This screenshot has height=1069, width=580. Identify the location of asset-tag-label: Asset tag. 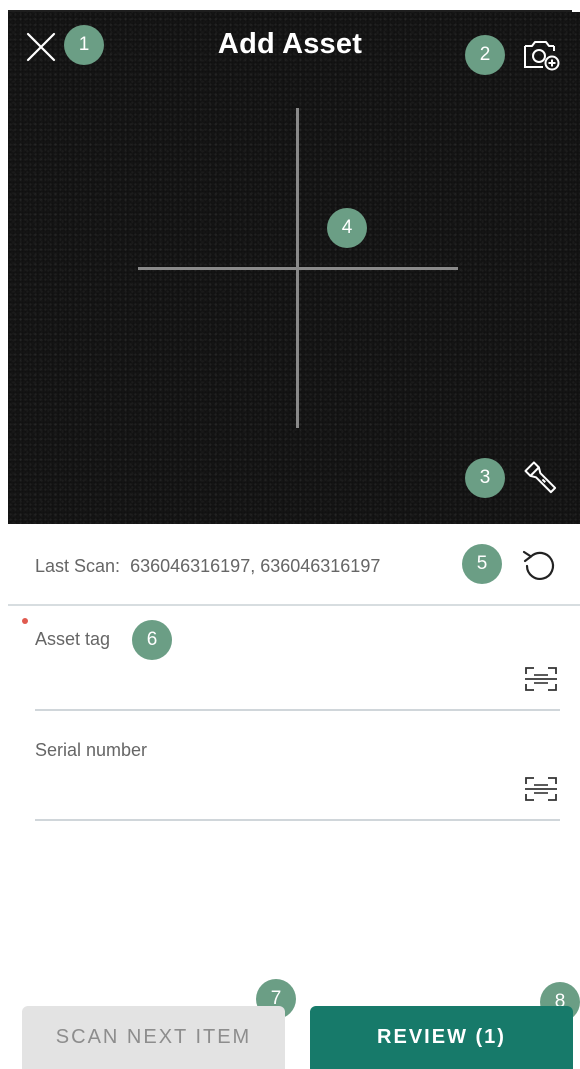
(73, 639).